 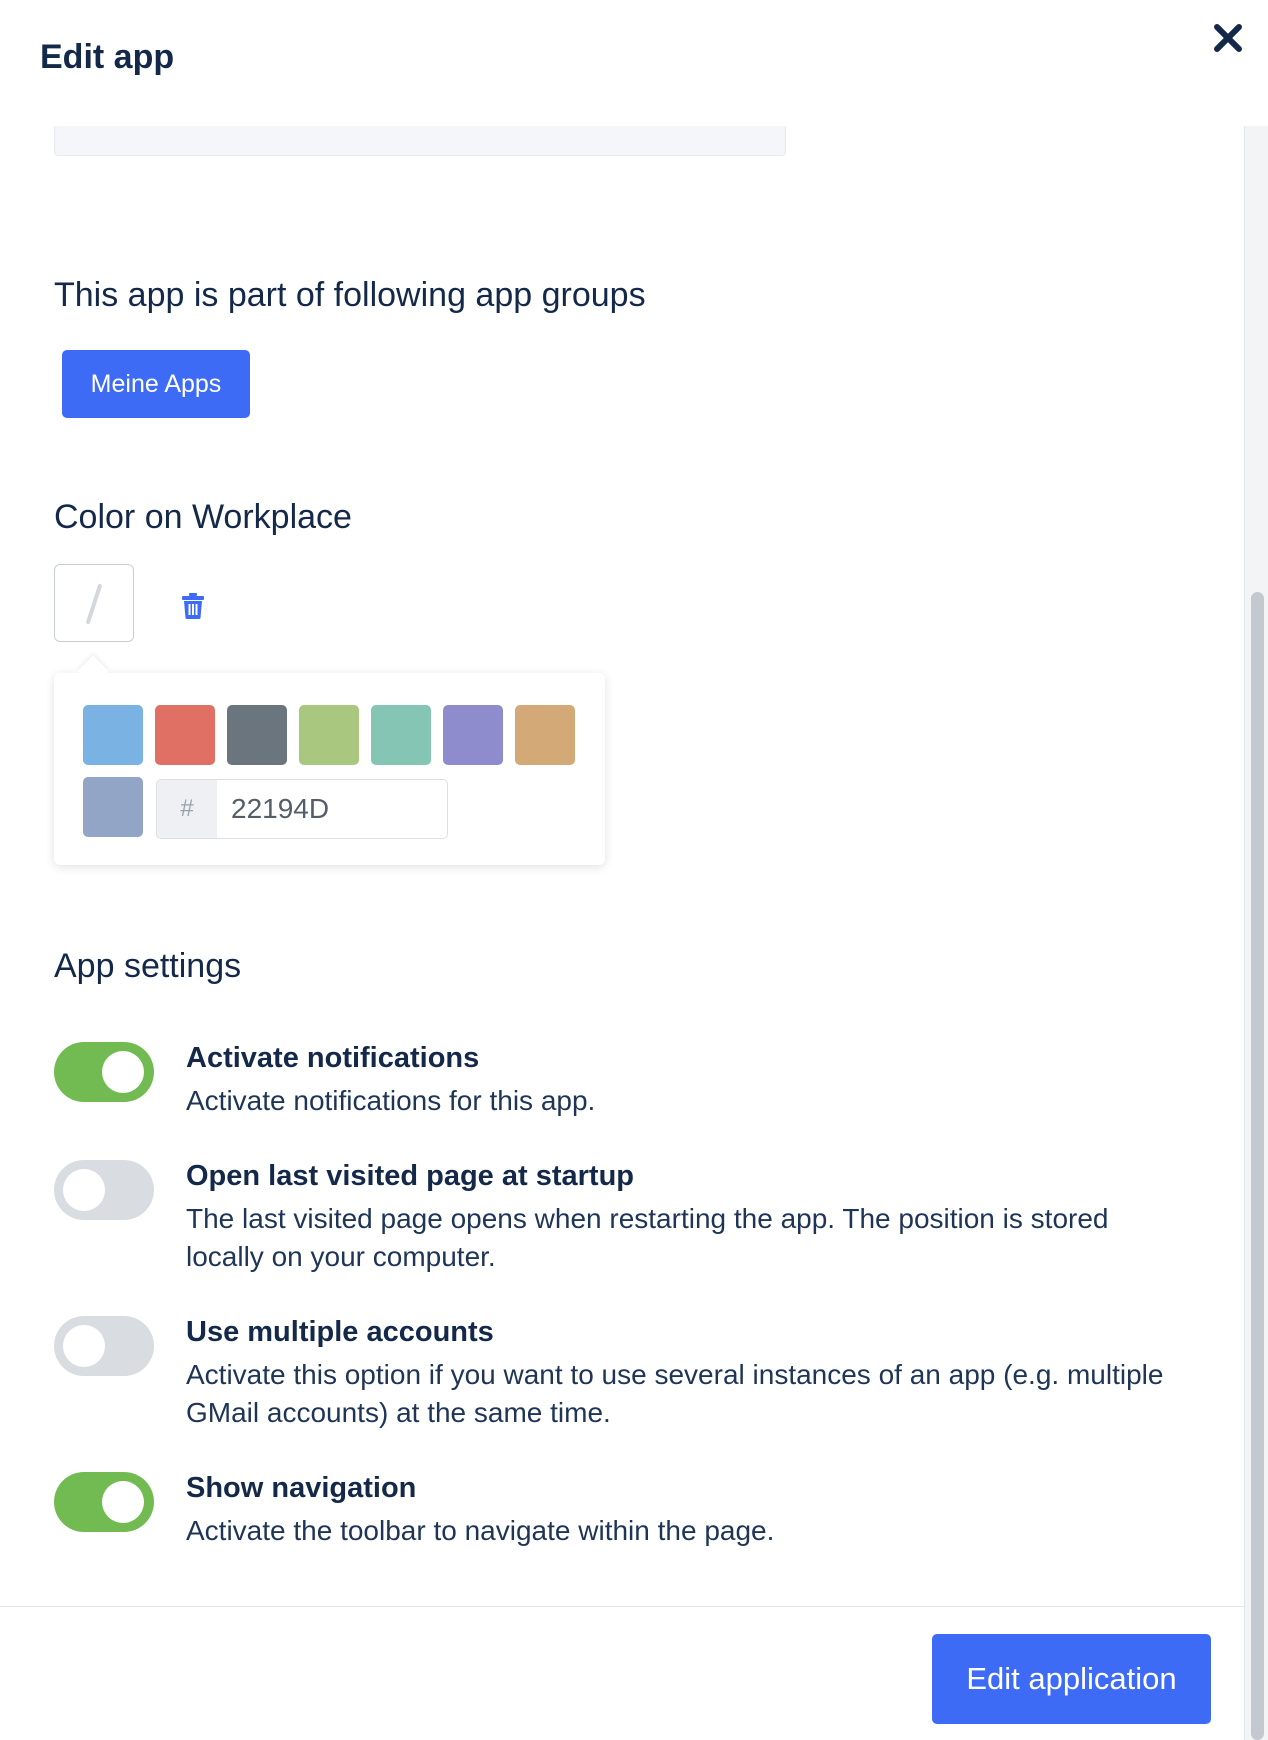 I want to click on hex-color-field: #, so click(x=302, y=809).